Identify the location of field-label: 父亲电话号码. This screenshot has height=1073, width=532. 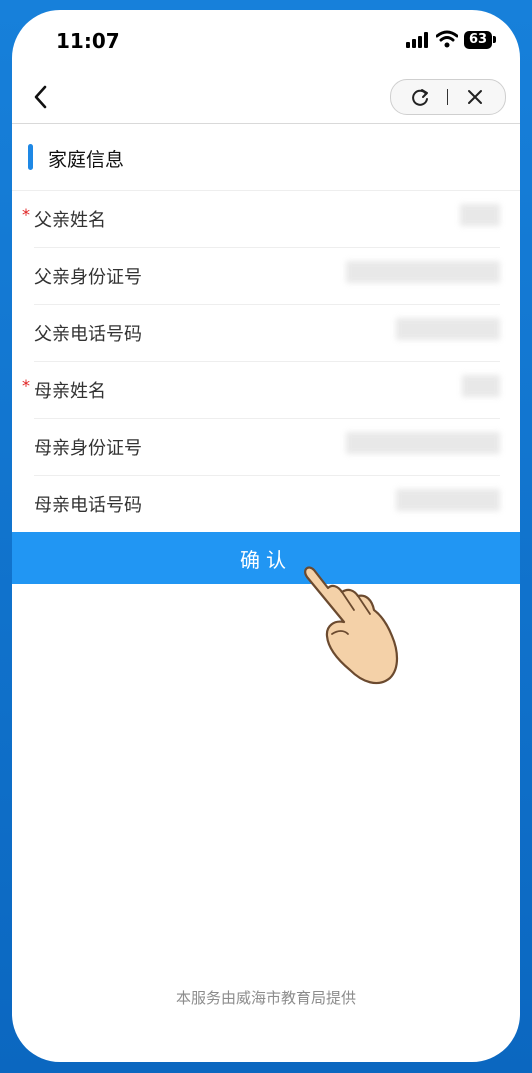
(88, 334).